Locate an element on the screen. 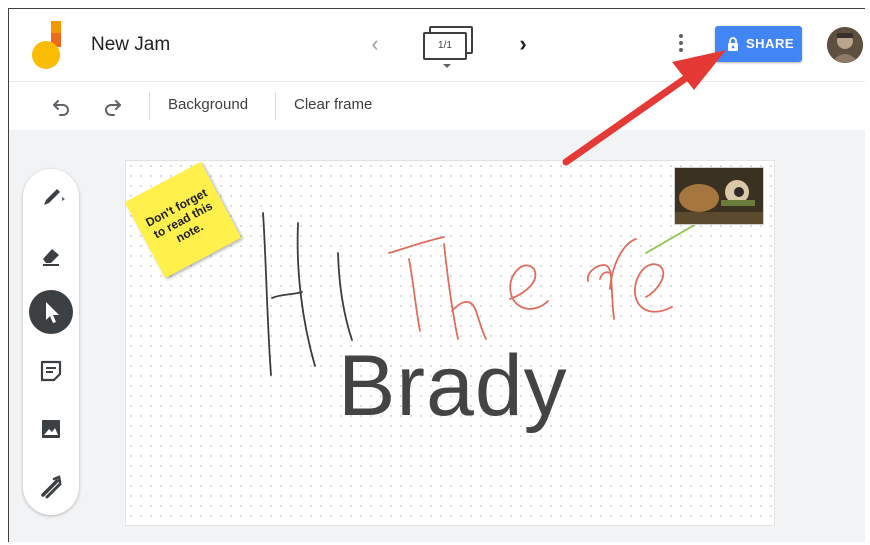 This screenshot has height=545, width=870. background-button: Background is located at coordinates (208, 104).